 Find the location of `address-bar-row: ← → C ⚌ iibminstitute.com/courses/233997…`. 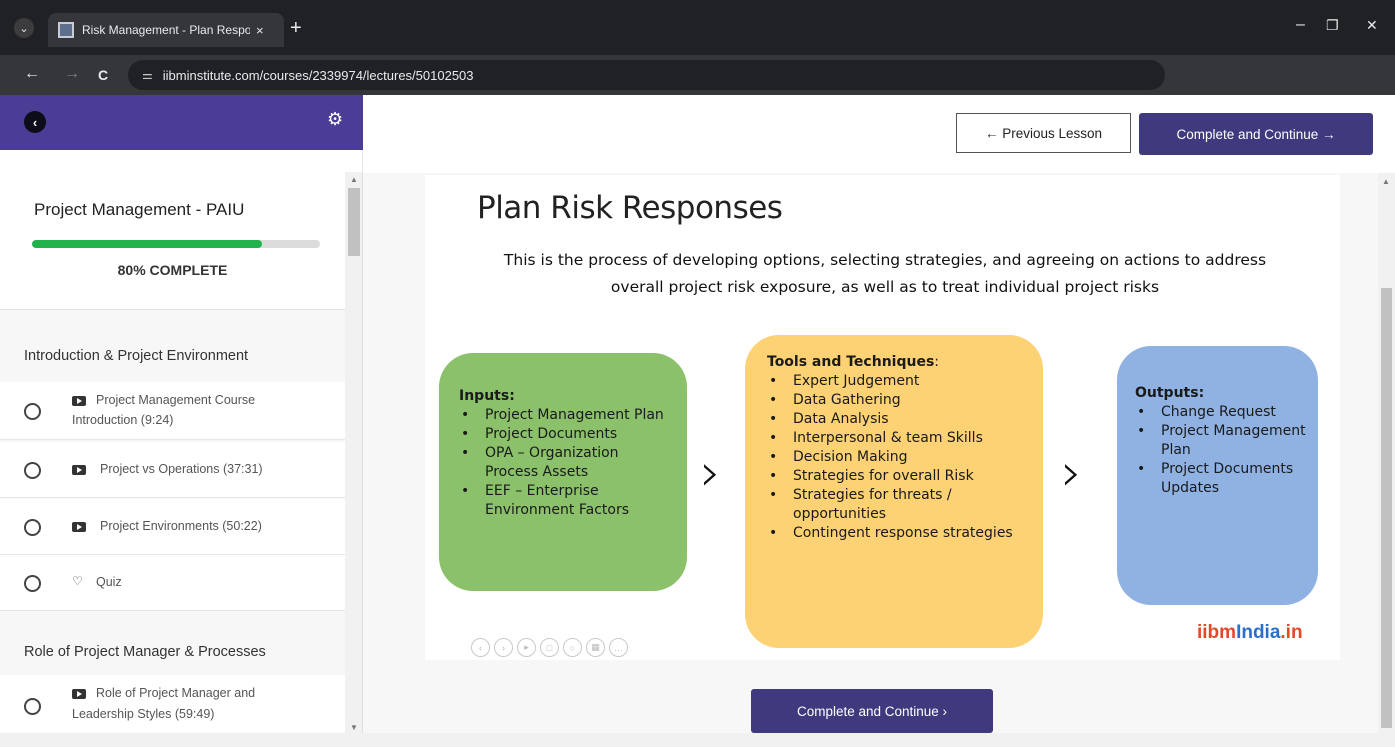

address-bar-row: ← → C ⚌ iibminstitute.com/courses/233997… is located at coordinates (697, 75).